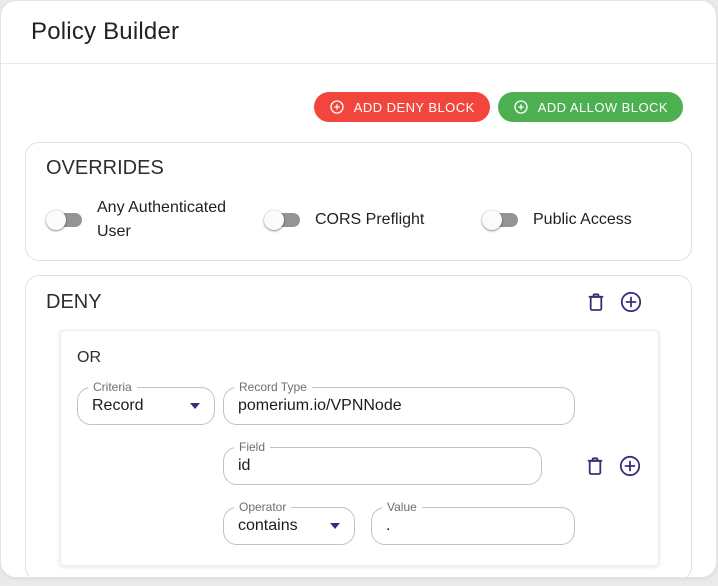  I want to click on any-authenticated-user-switch, so click(65, 220).